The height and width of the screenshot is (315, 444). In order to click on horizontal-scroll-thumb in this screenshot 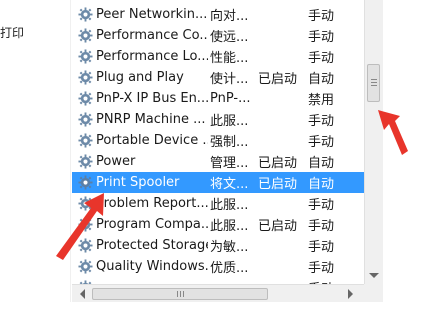, I will do `click(180, 294)`.